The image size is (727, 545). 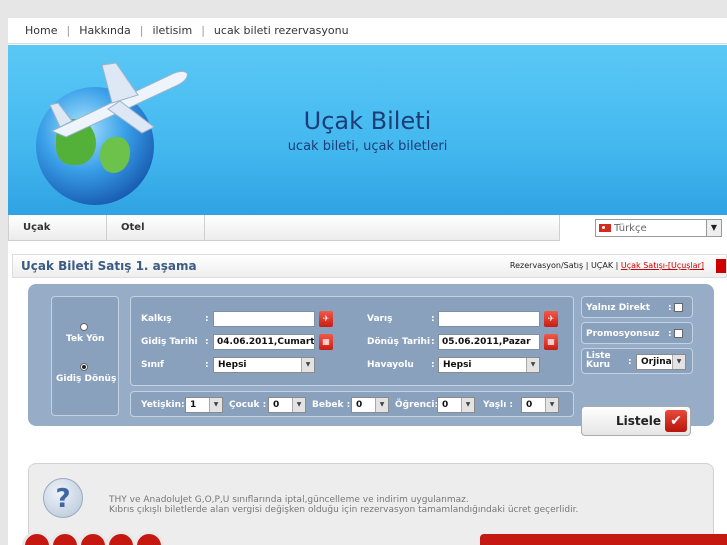 I want to click on language-value: Türkçe, so click(x=630, y=228).